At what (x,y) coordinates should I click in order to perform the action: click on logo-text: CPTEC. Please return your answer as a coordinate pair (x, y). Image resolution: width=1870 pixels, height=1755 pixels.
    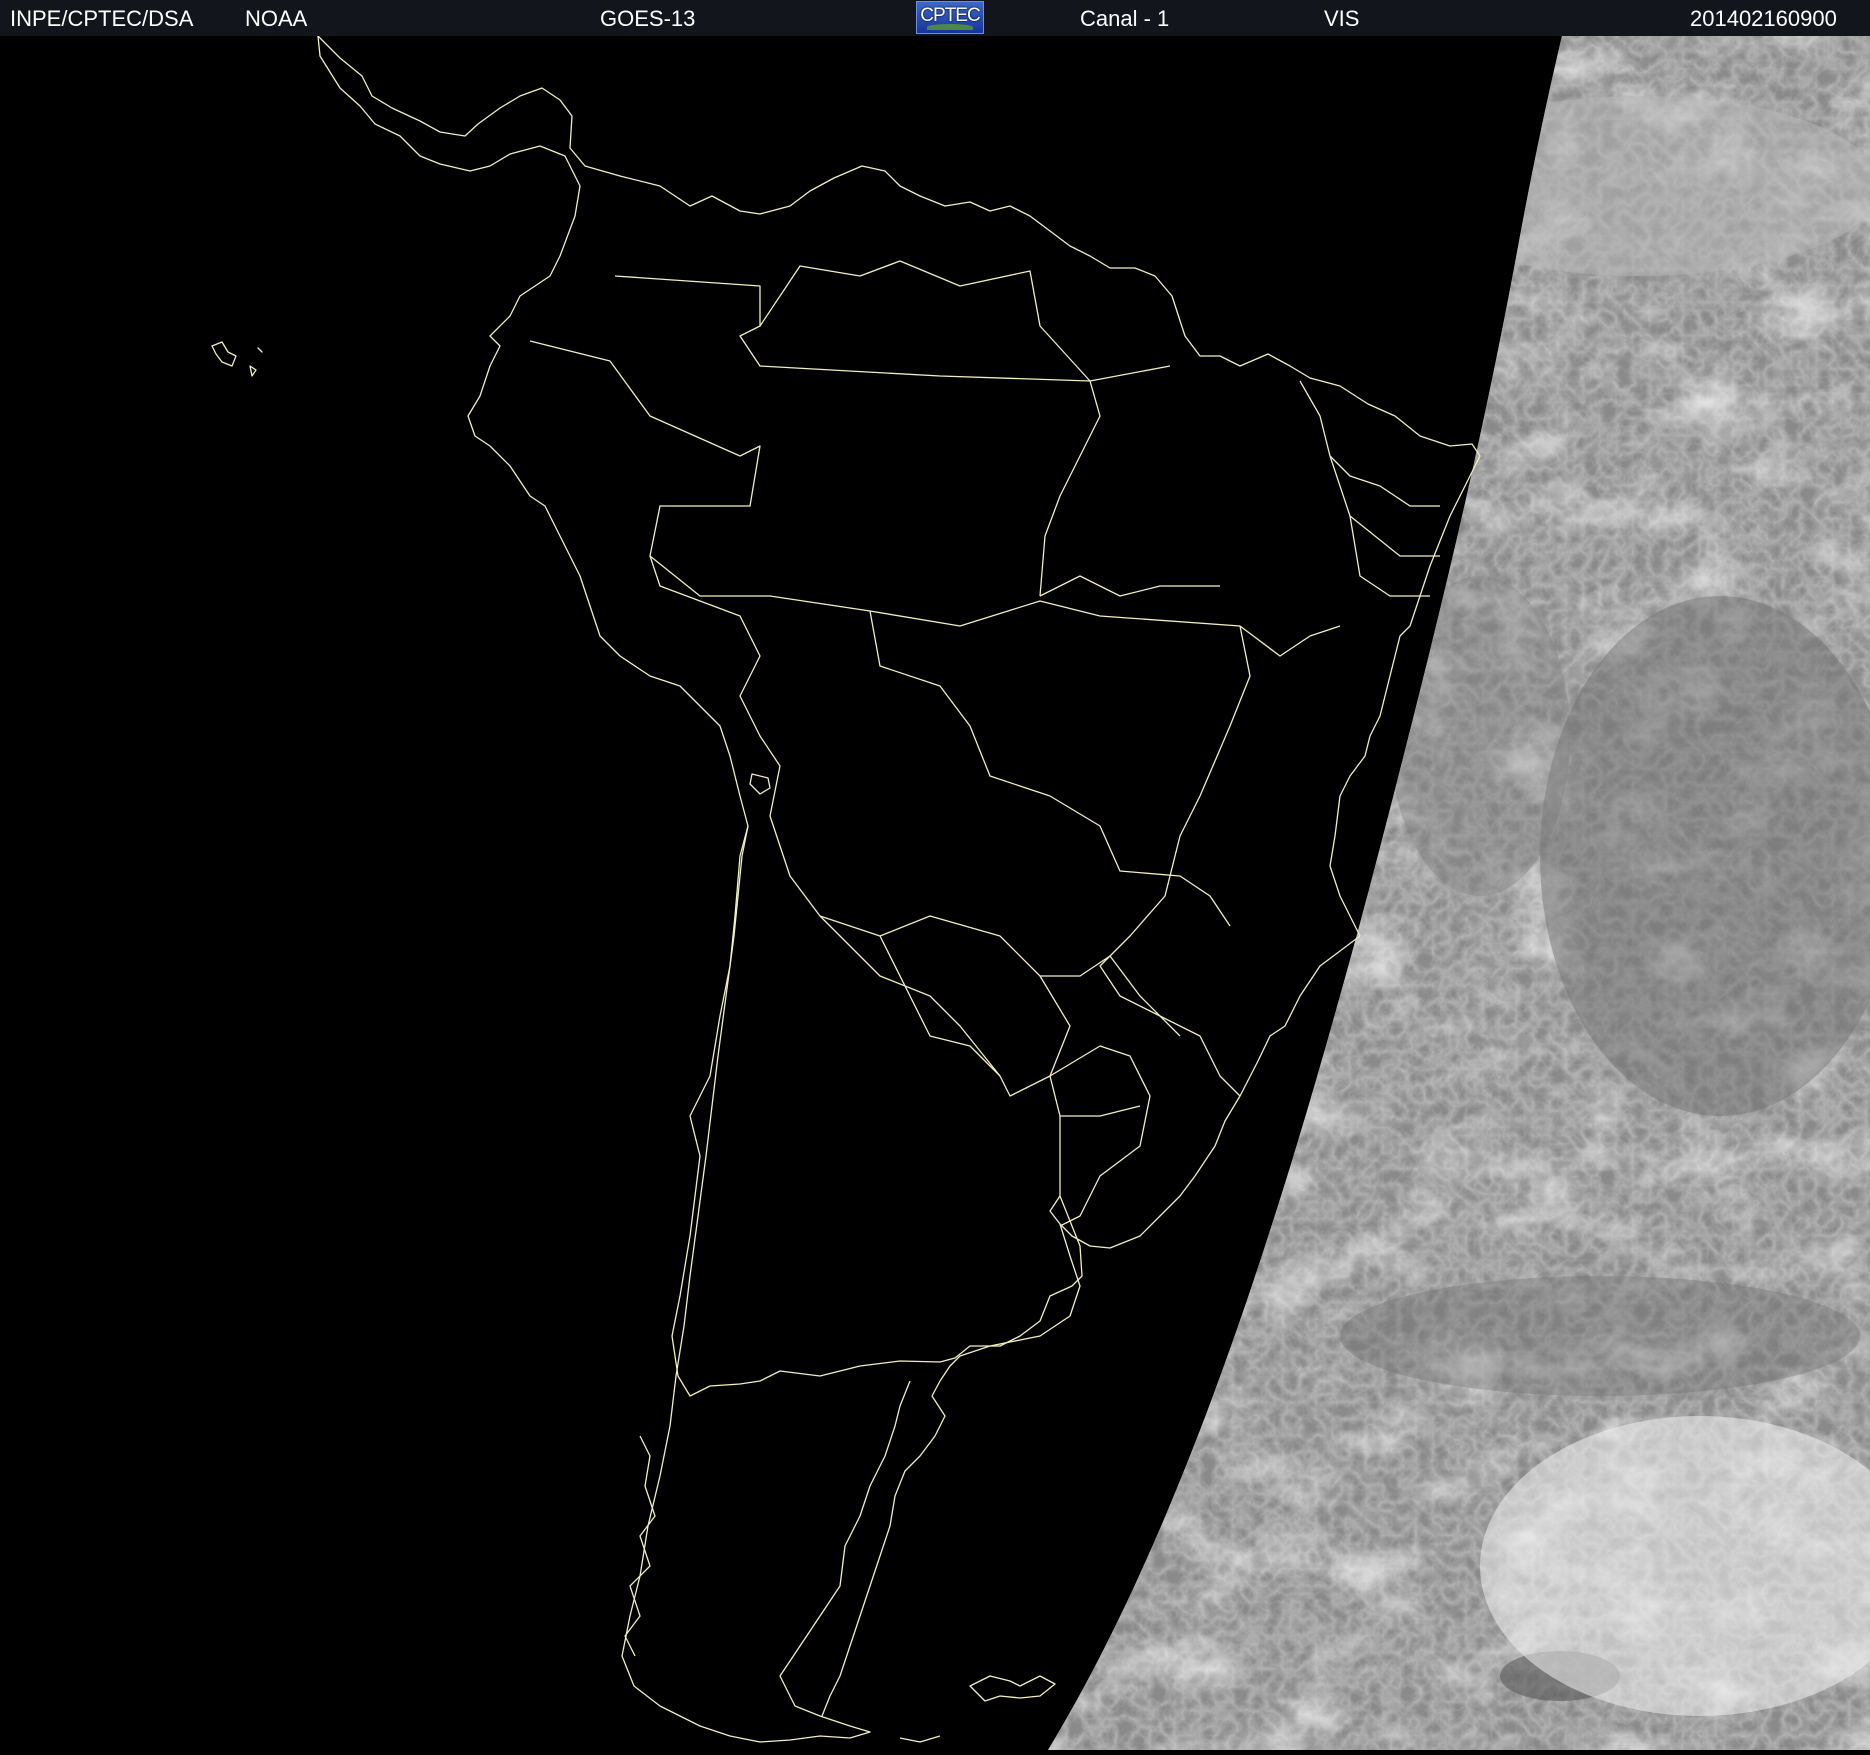
    Looking at the image, I should click on (950, 15).